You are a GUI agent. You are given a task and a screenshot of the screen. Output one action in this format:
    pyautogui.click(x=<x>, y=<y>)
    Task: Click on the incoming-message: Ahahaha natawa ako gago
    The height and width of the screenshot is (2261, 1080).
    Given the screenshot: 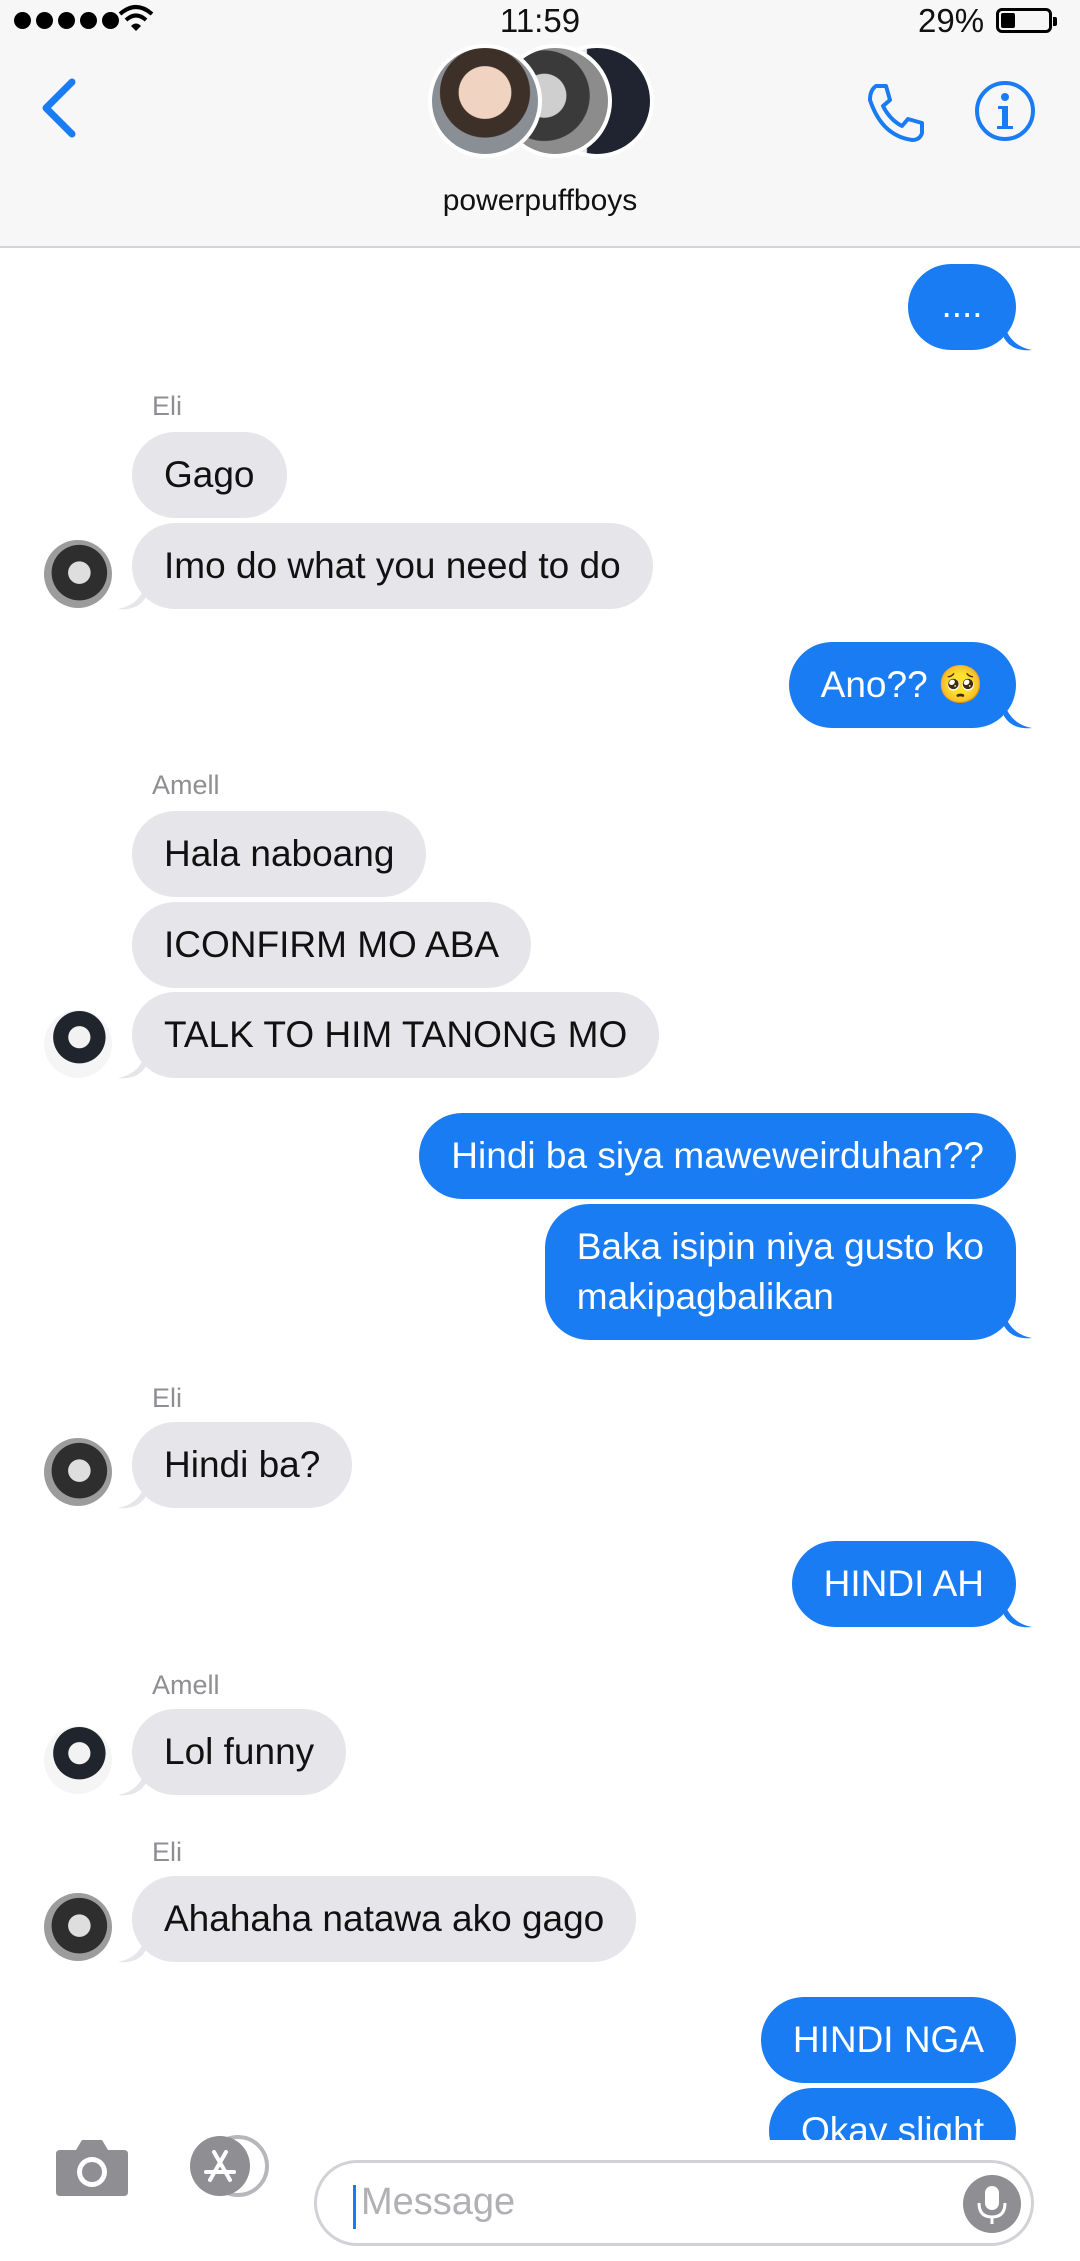 What is the action you would take?
    pyautogui.click(x=384, y=1919)
    